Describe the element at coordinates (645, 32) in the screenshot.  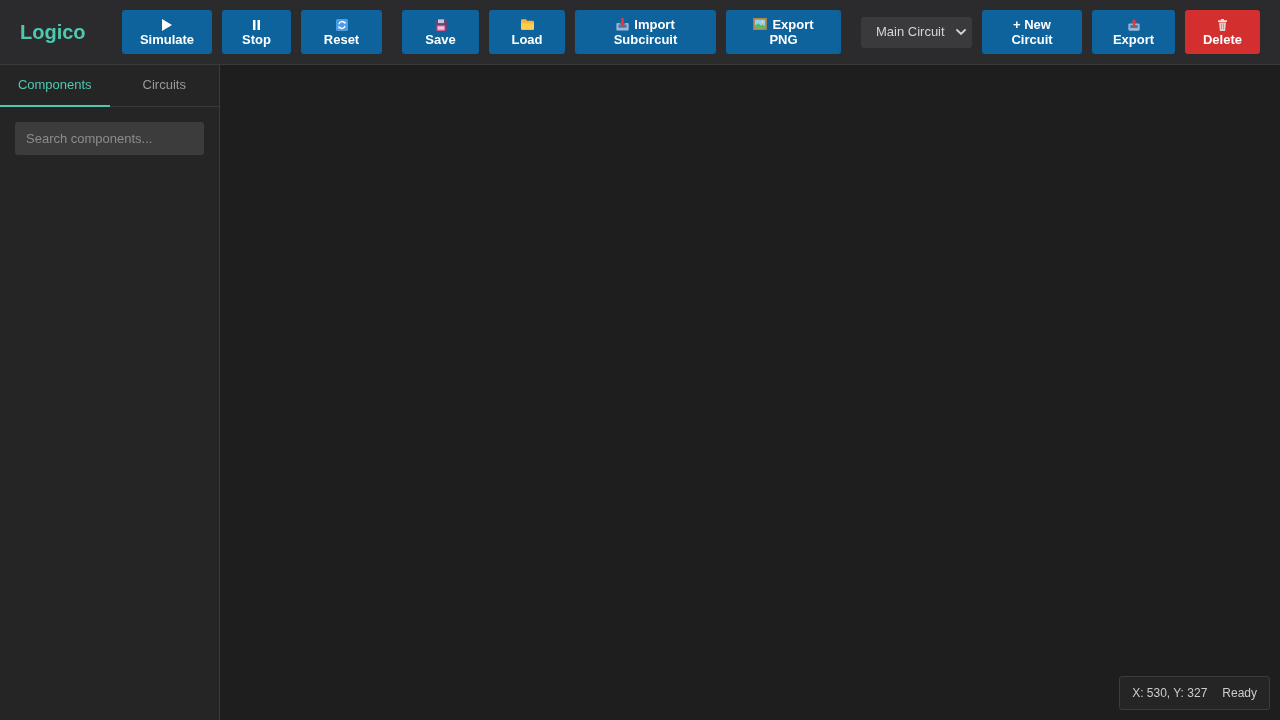
I see `toolbar-button: Import Subcircuit` at that location.